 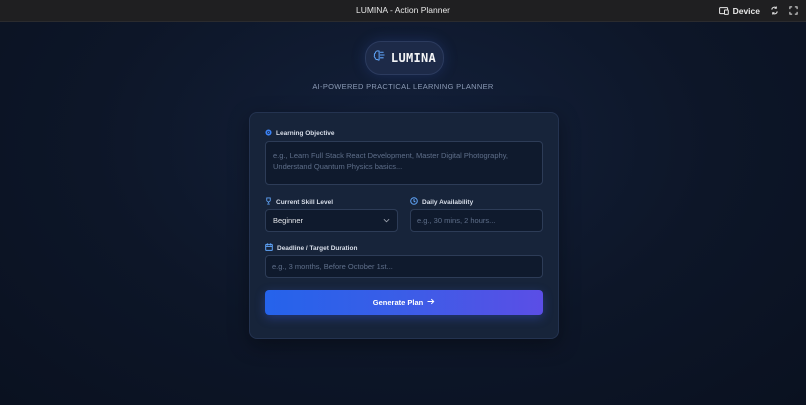 What do you see at coordinates (305, 133) in the screenshot?
I see `objective-label: Learning Objective` at bounding box center [305, 133].